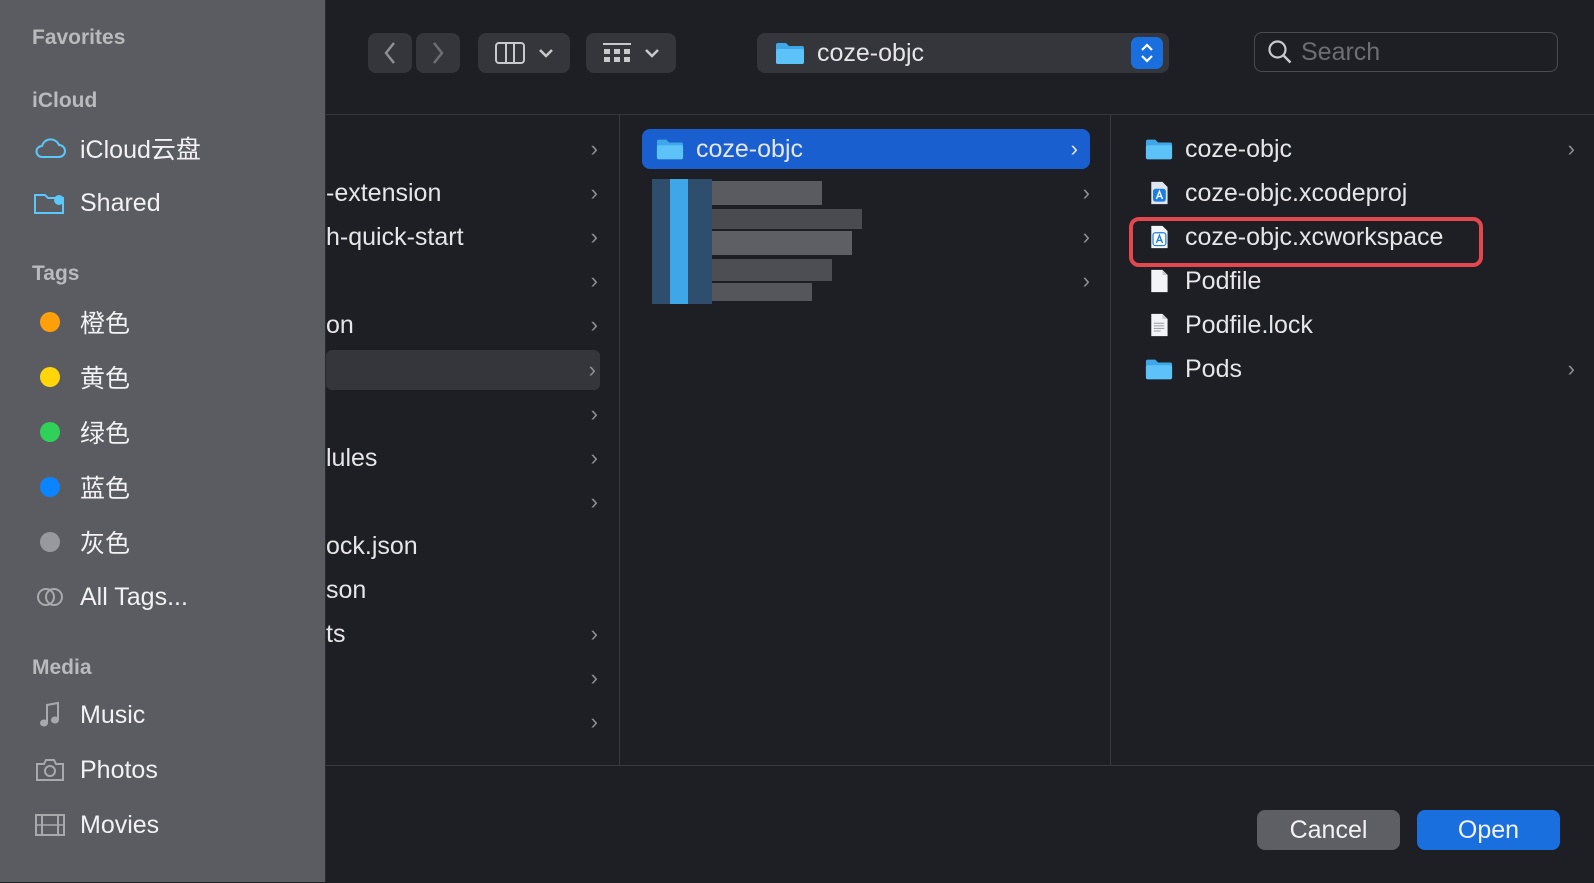  I want to click on film-icon, so click(50, 825).